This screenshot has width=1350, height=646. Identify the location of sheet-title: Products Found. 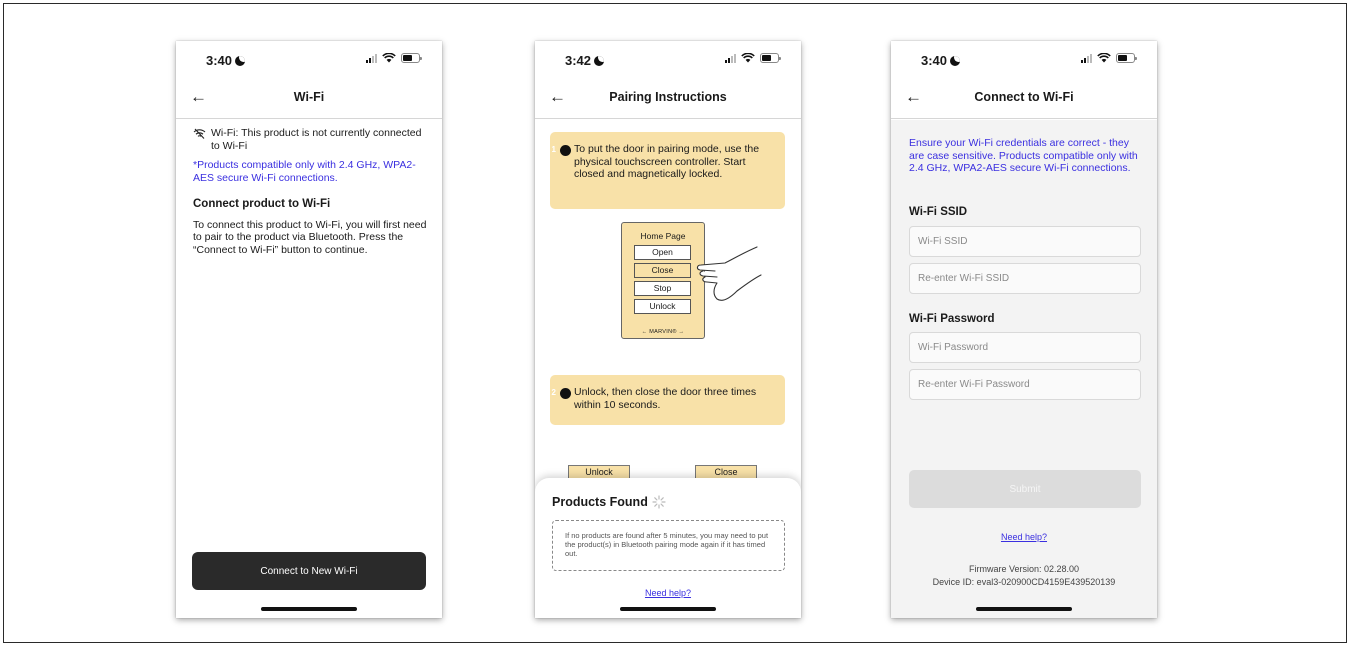
(600, 502).